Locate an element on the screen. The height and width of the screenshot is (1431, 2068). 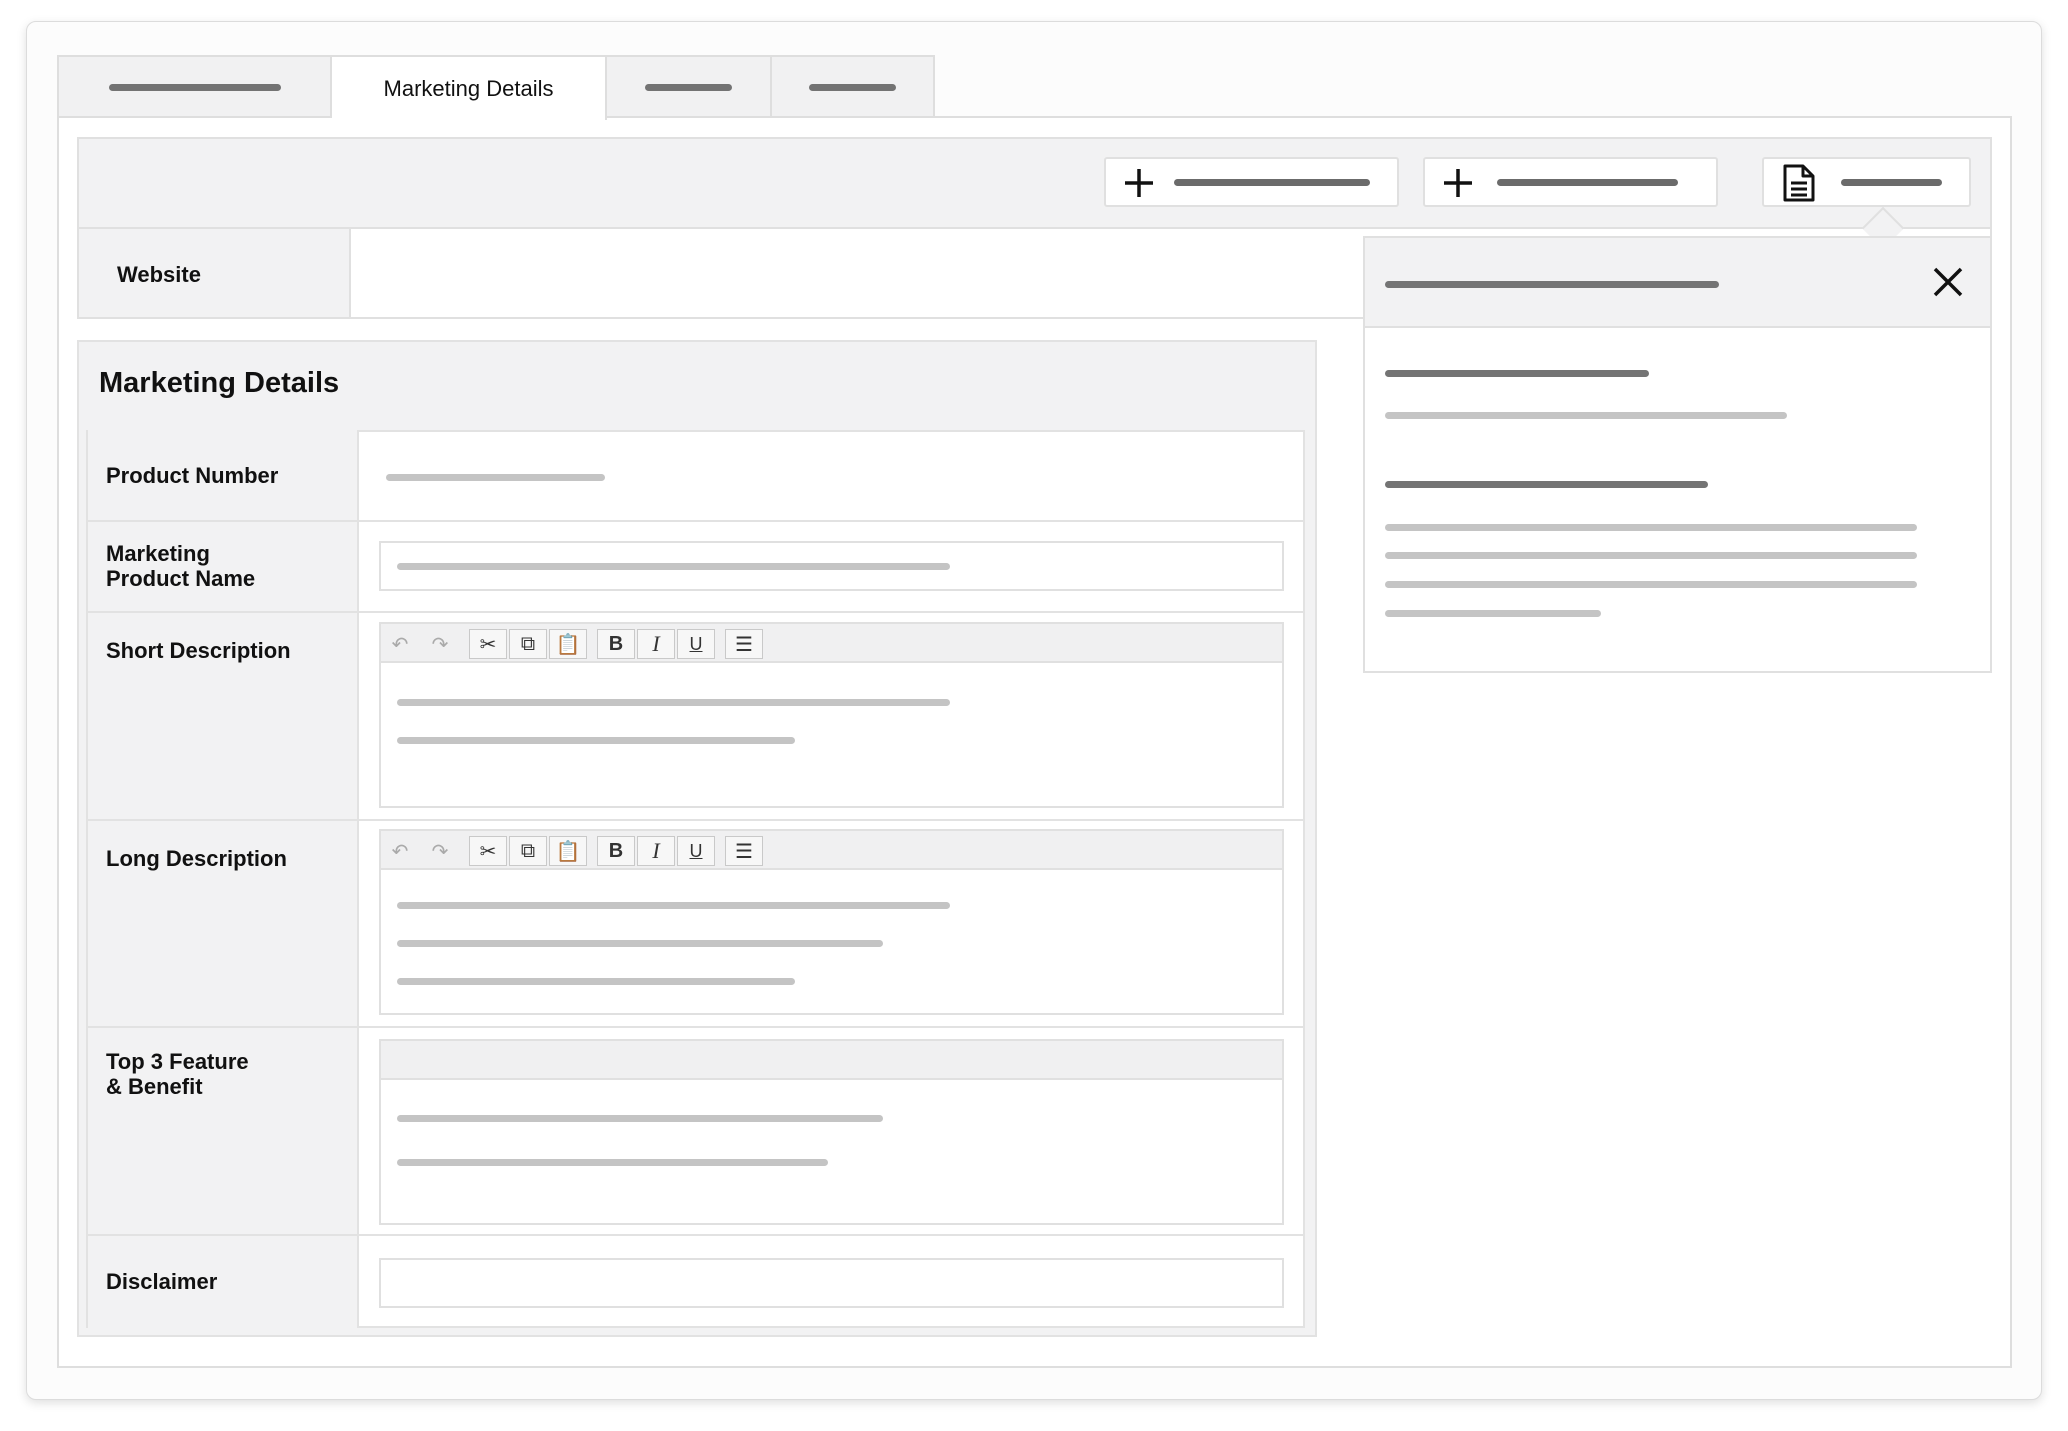
top3-feature-label-line2: & Benefit is located at coordinates (154, 1086).